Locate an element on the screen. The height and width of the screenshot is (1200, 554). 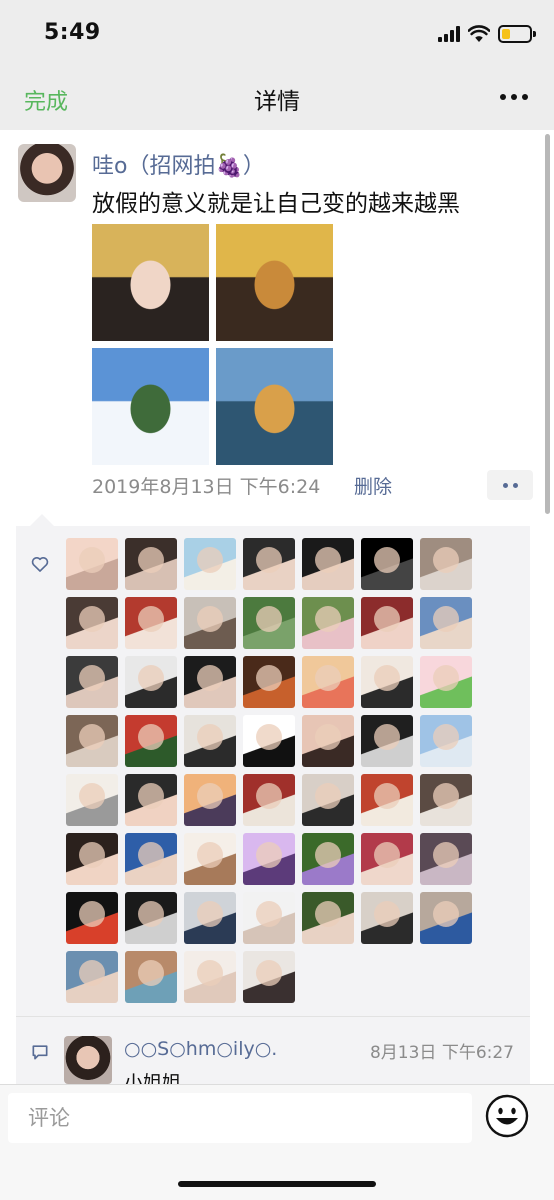
post-text: 放假的意义就是让自己变的越来越黑 is located at coordinates (276, 204).